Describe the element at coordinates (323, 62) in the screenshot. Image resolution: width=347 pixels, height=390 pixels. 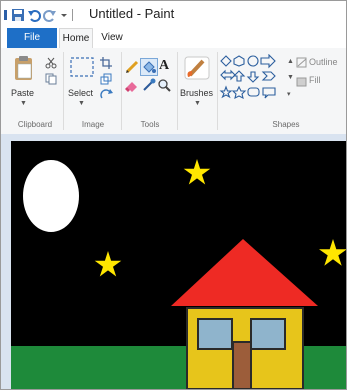
I see `outline-label: Outline` at that location.